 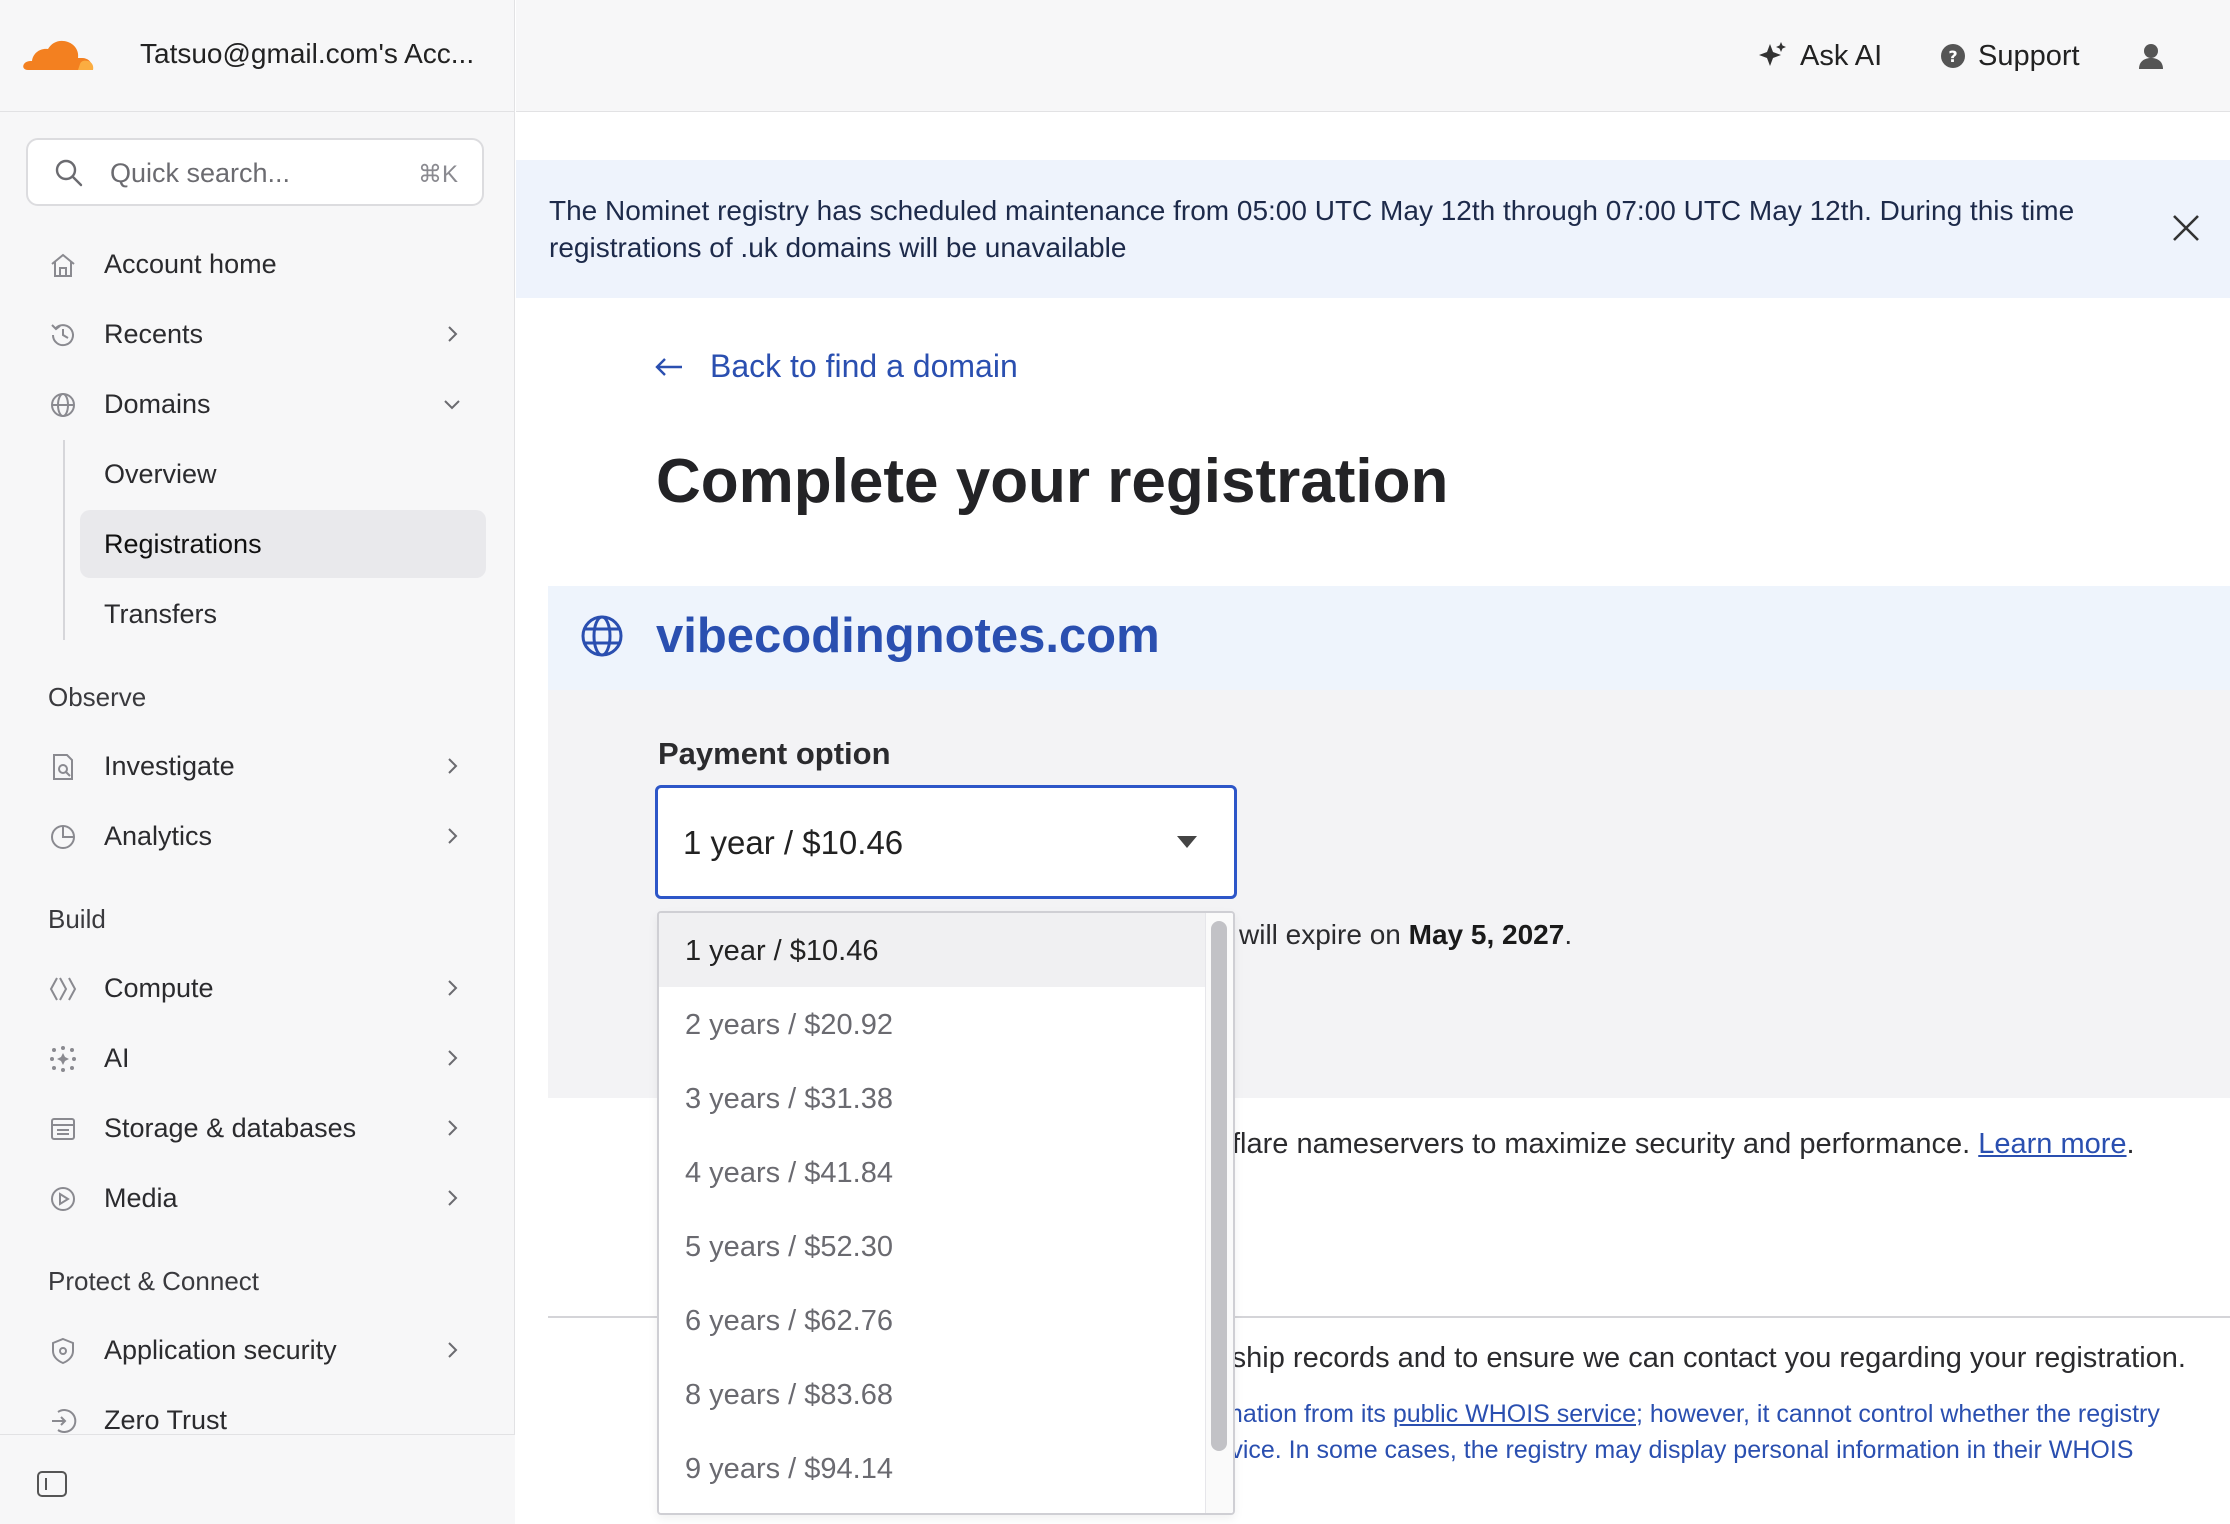 What do you see at coordinates (452, 405) in the screenshot?
I see `chevron-down-icon` at bounding box center [452, 405].